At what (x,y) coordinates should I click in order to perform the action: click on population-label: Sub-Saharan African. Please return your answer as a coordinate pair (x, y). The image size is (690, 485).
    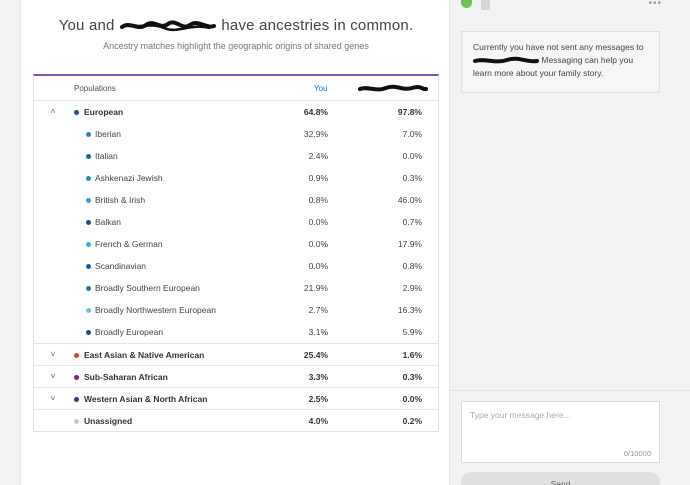
    Looking at the image, I should click on (126, 377).